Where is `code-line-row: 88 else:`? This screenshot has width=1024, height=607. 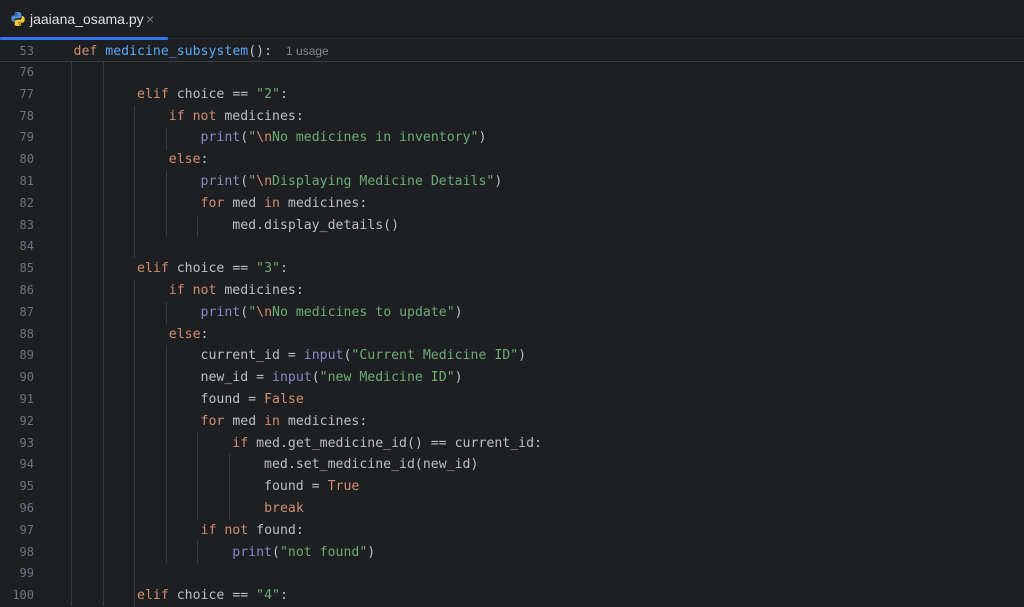 code-line-row: 88 else: is located at coordinates (512, 335).